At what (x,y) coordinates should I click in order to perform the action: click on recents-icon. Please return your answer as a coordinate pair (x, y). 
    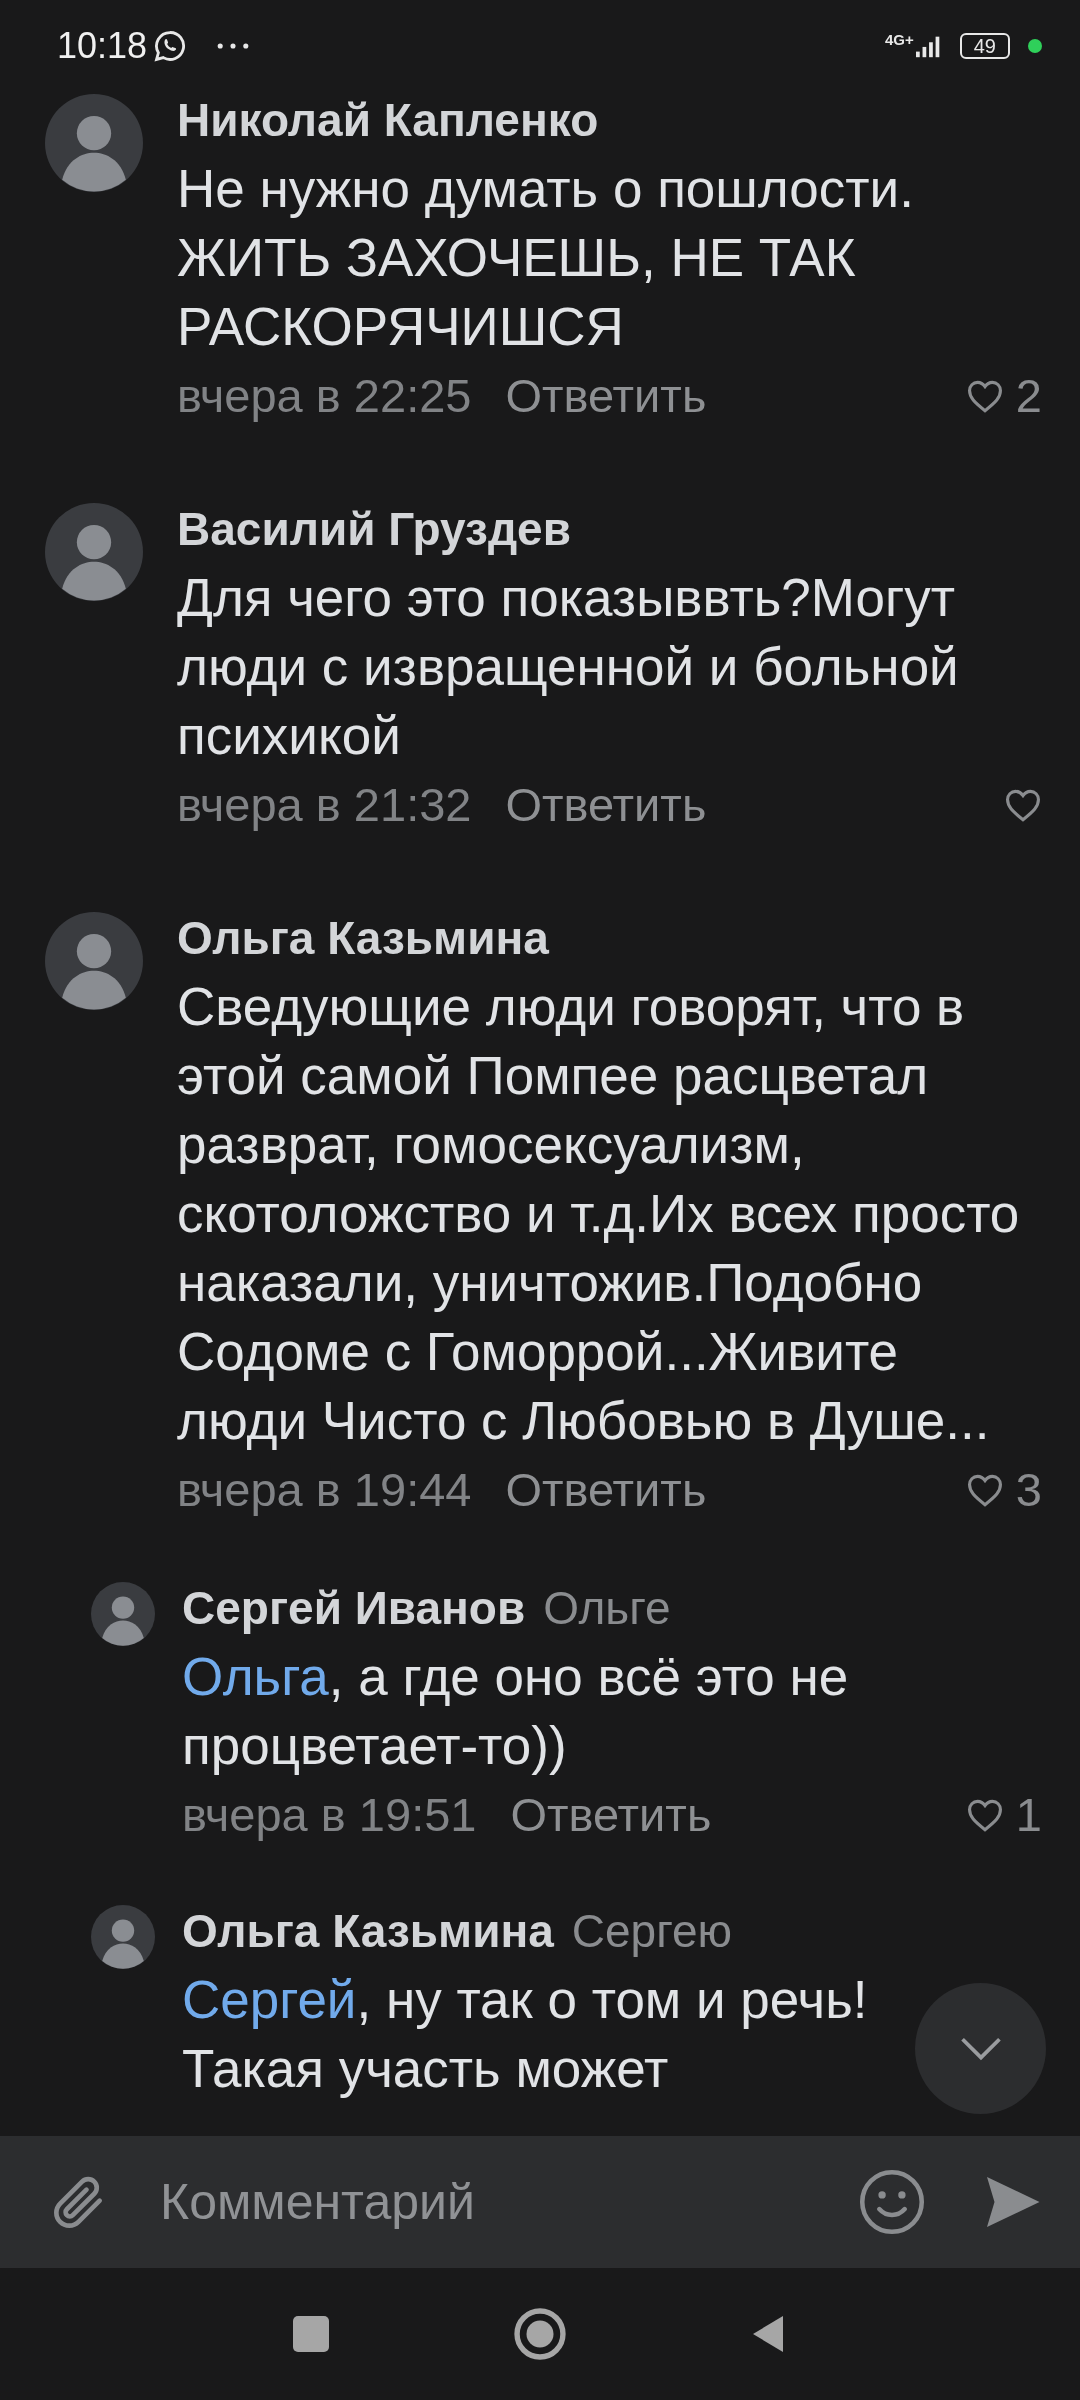
    Looking at the image, I should click on (311, 2334).